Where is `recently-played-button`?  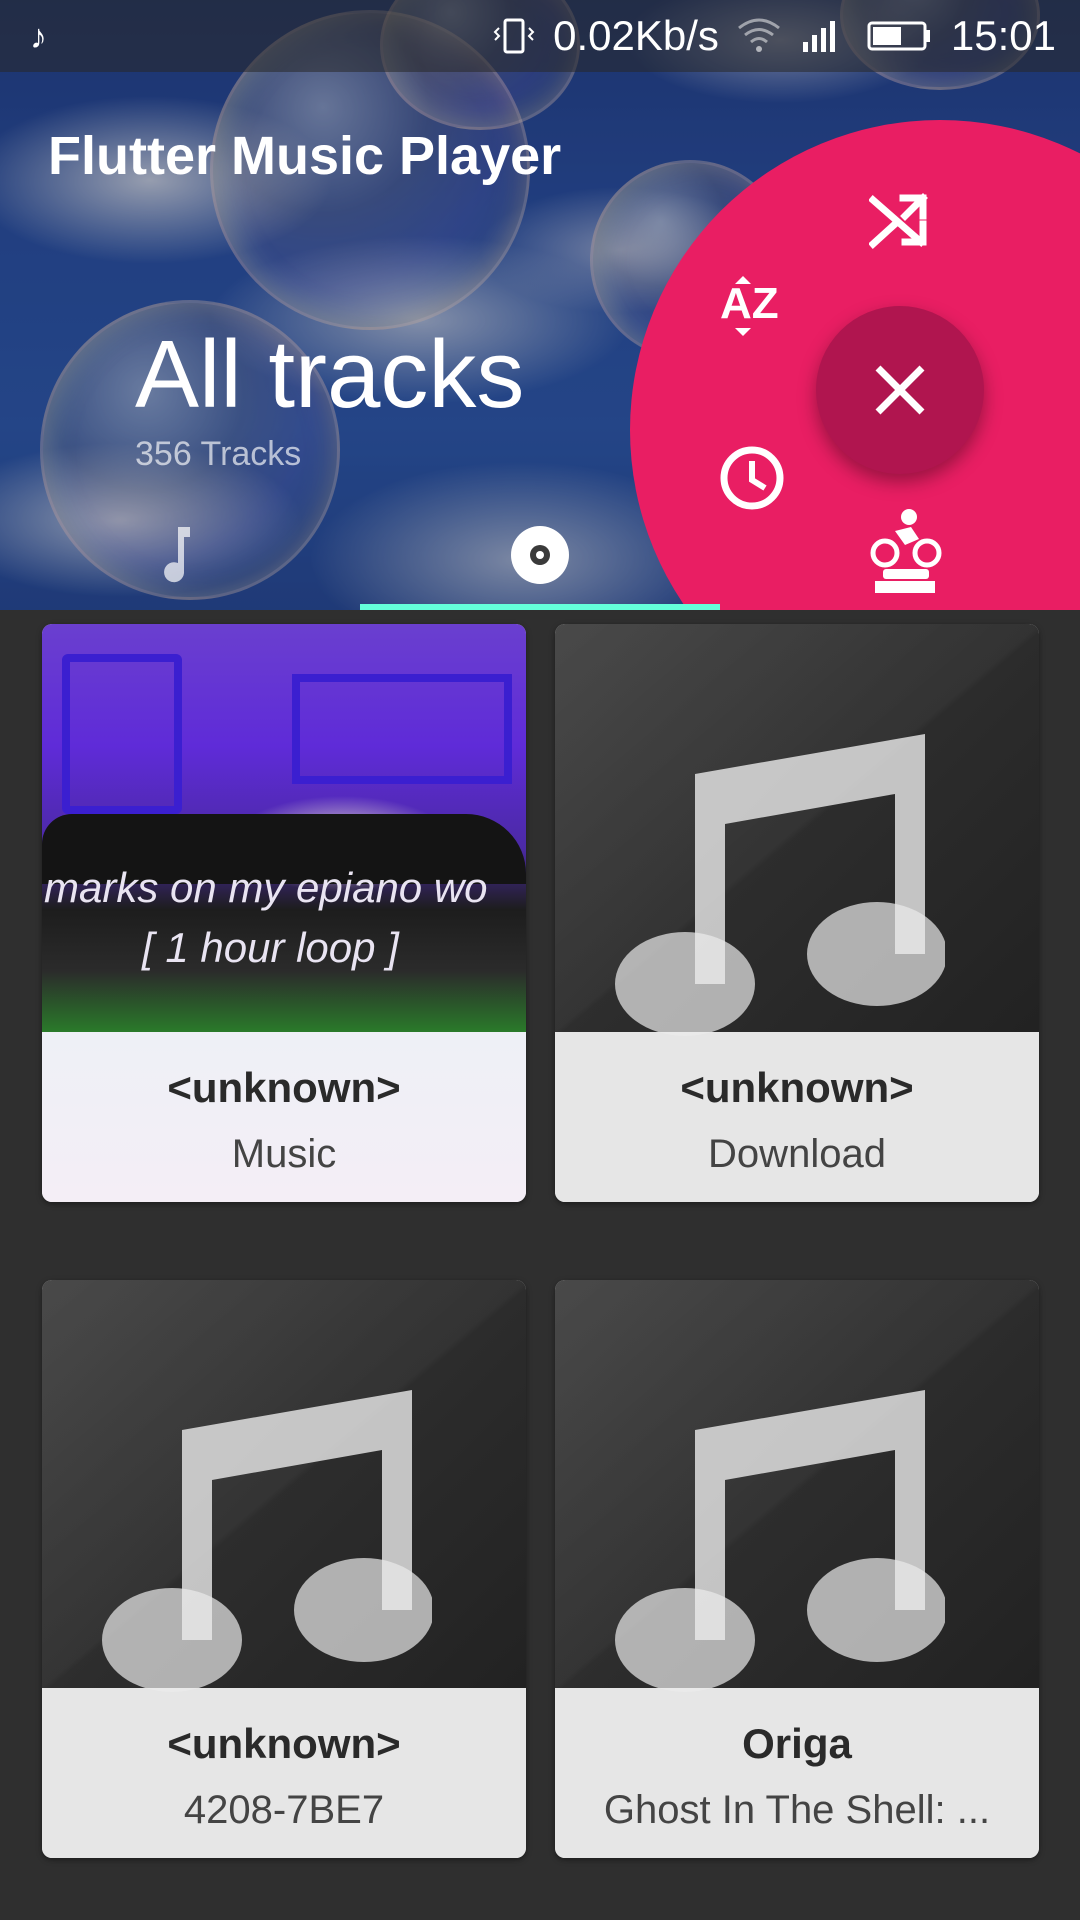
recently-played-button is located at coordinates (752, 478).